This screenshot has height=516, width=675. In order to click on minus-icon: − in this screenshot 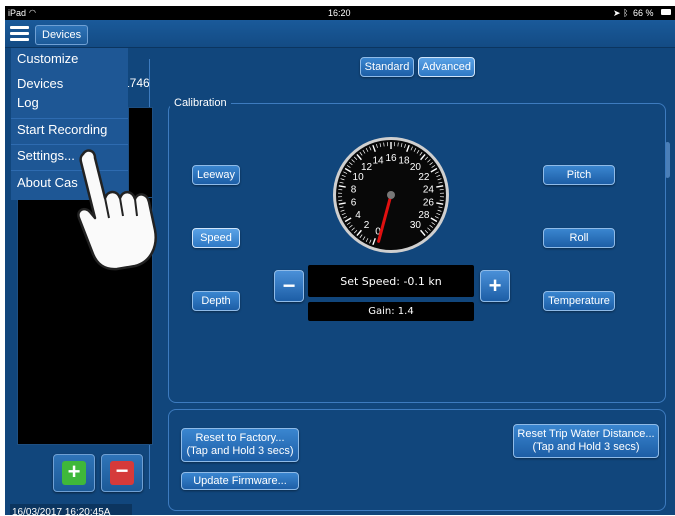, I will do `click(122, 472)`.